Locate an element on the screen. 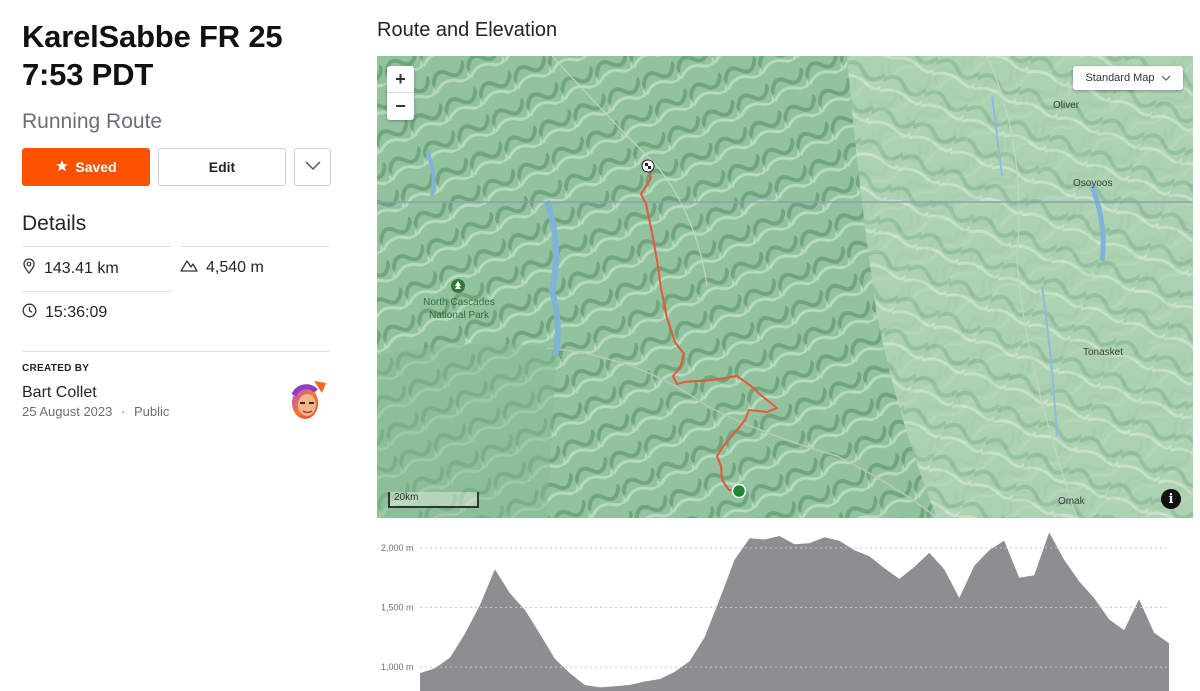  section-title: Route and Elevation is located at coordinates (467, 30).